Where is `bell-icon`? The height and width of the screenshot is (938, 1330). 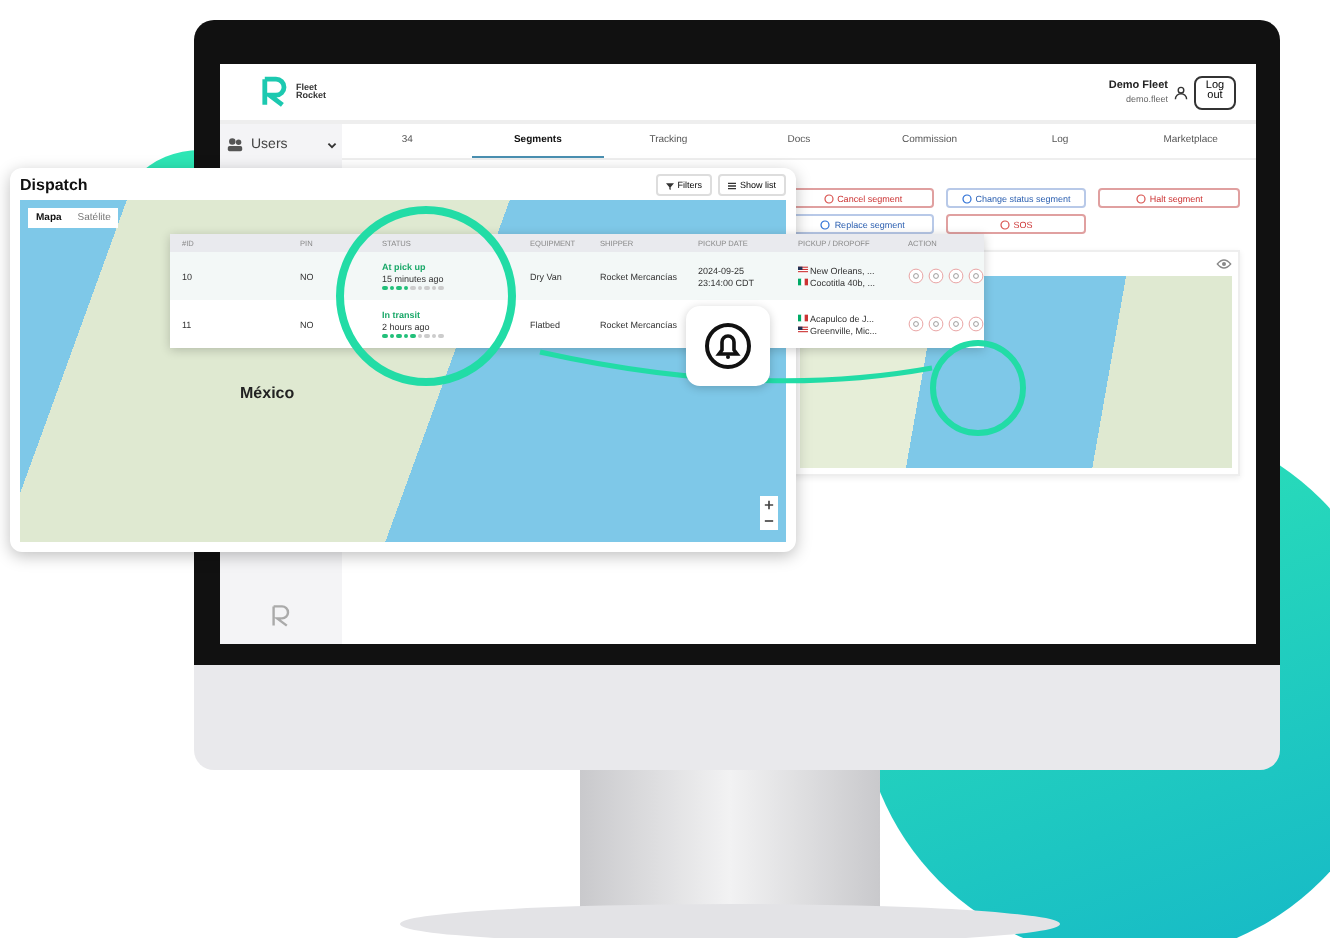 bell-icon is located at coordinates (728, 346).